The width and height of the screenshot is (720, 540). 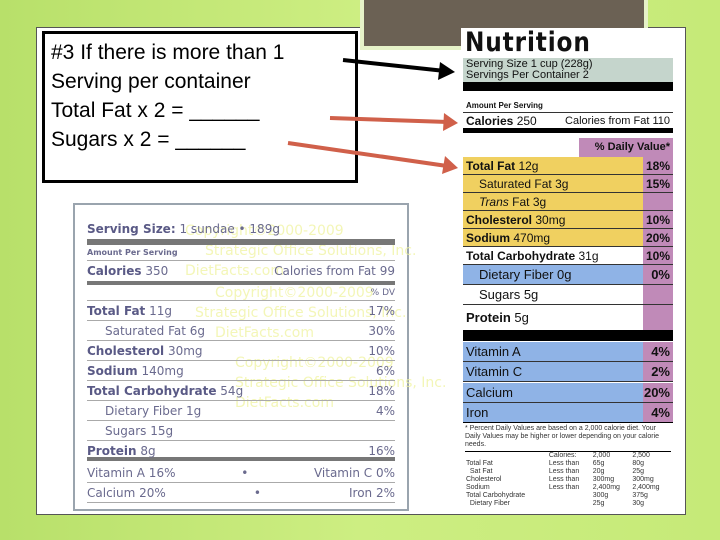 I want to click on arrows, so click(x=372, y=116).